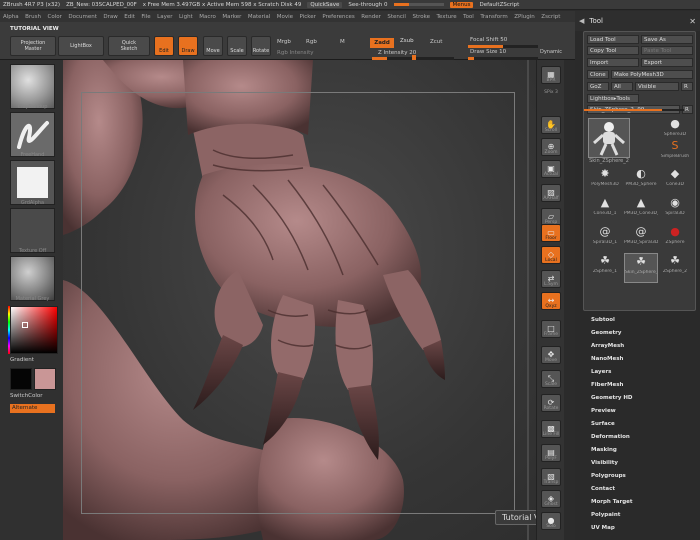 This screenshot has height=540, width=700. Describe the element at coordinates (261, 46) in the screenshot. I see `rotate-button: Rotate` at that location.